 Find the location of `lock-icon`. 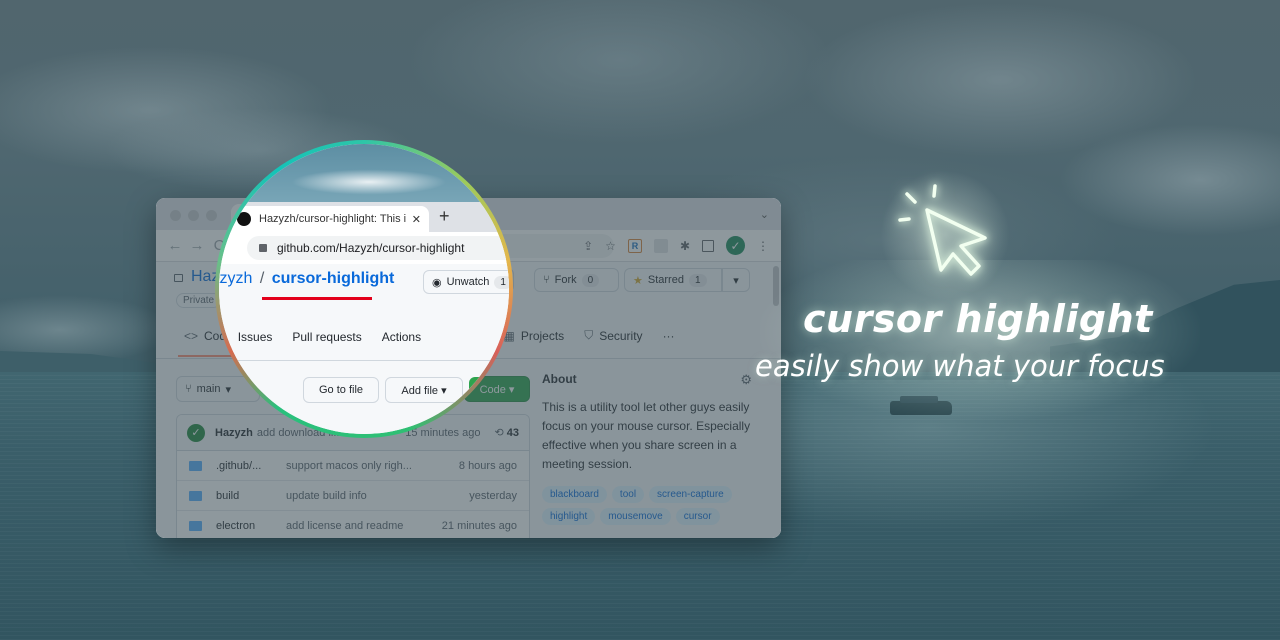

lock-icon is located at coordinates (263, 248).